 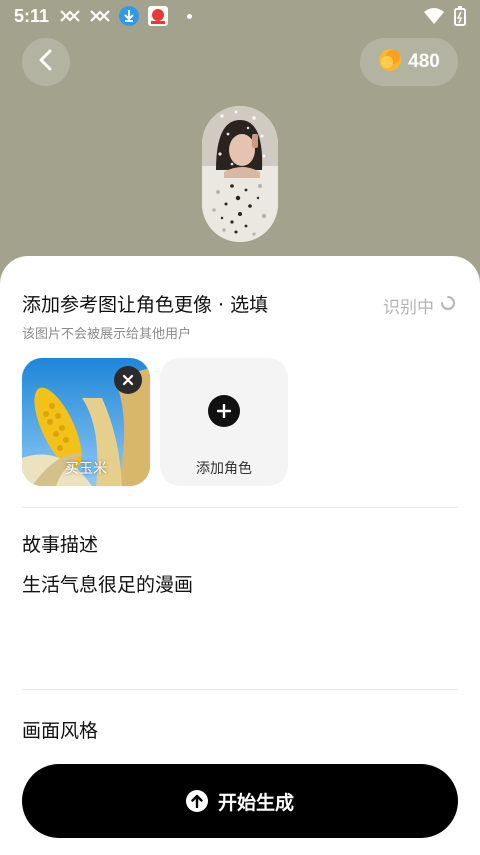 I want to click on notification-icons, so click(x=126, y=16).